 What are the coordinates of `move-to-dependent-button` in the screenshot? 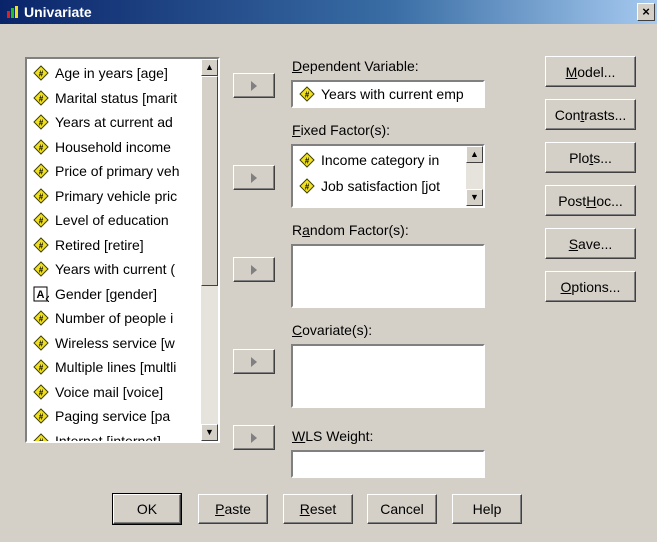 It's located at (254, 85).